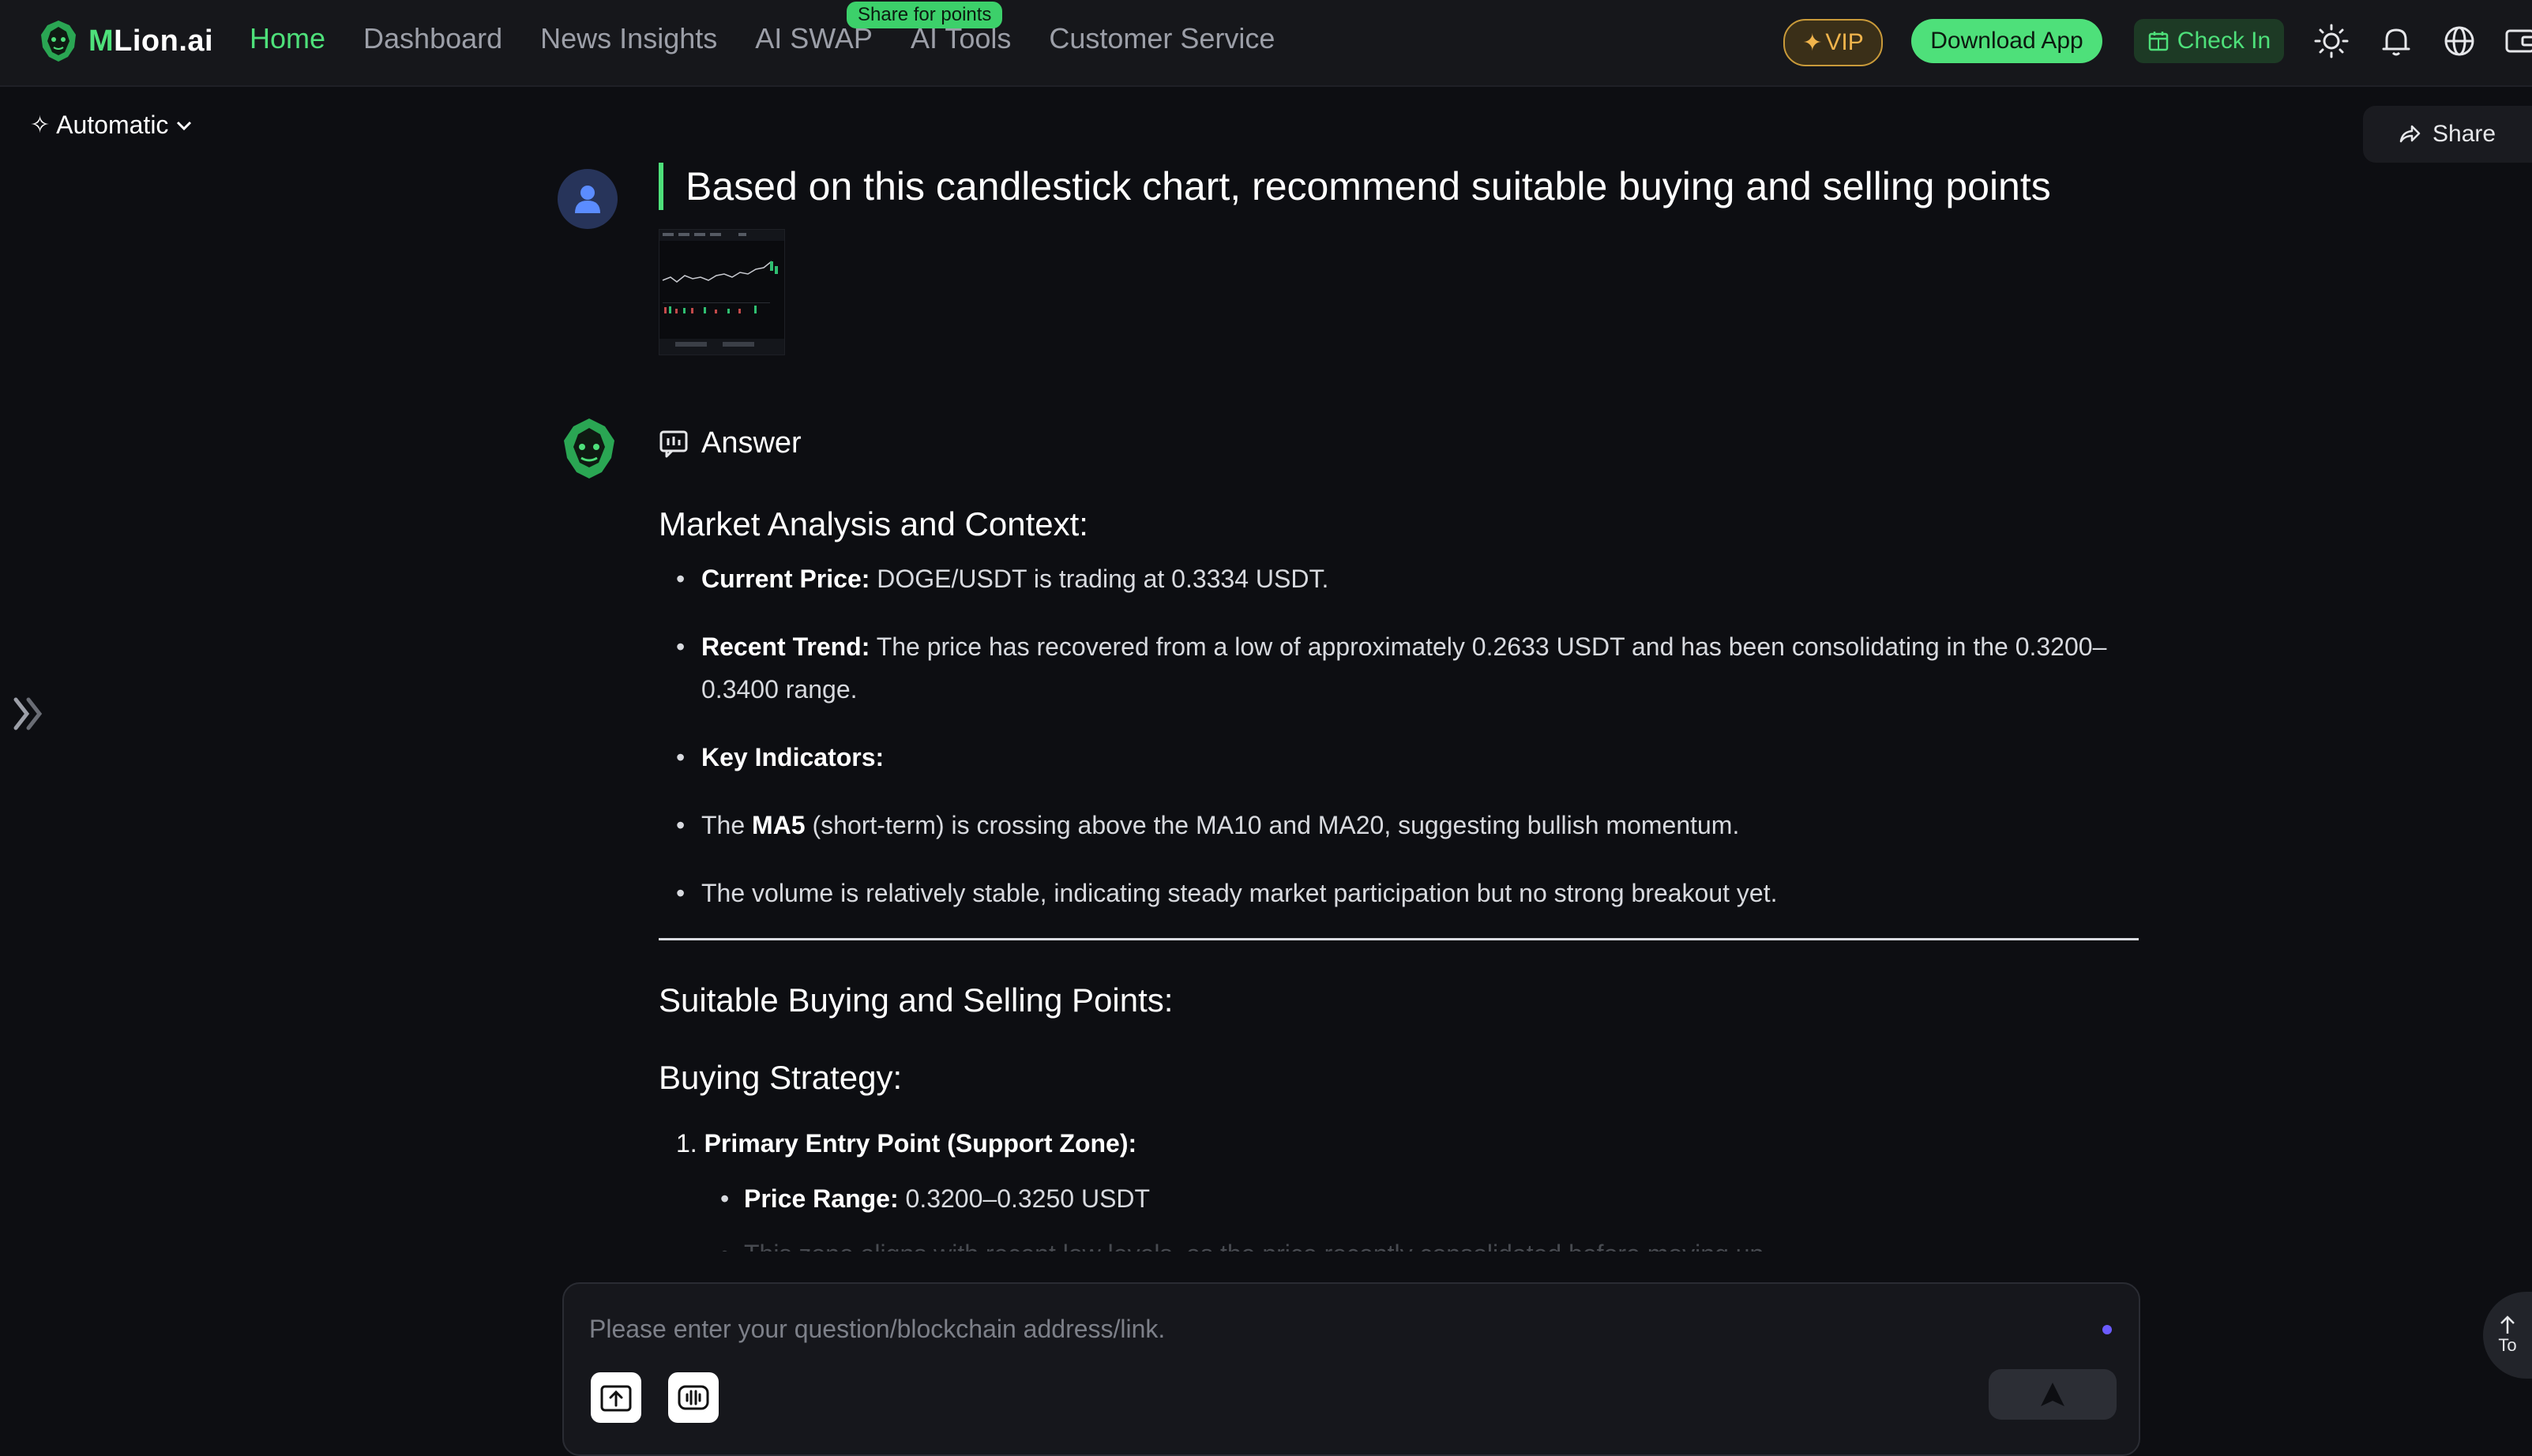  Describe the element at coordinates (1300, 1329) in the screenshot. I see `question-input` at that location.